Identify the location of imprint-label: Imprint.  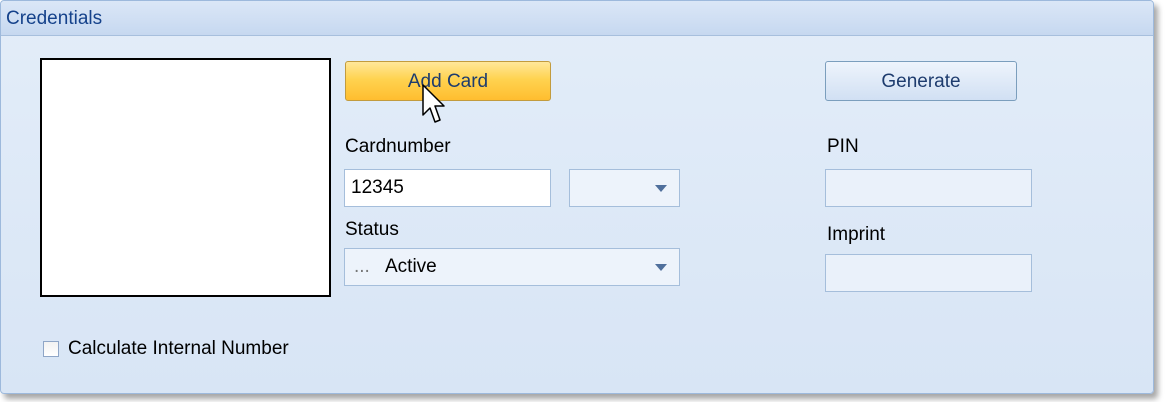
(856, 234).